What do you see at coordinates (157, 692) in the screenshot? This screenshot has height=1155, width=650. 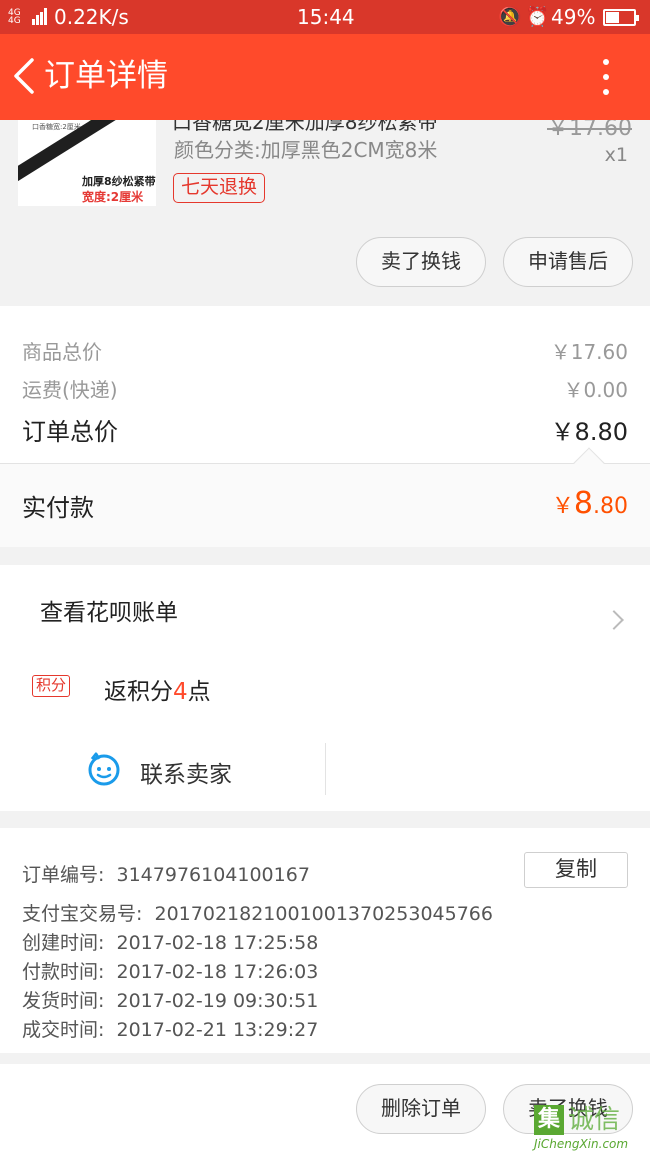 I see `points-text: 返积分4点` at bounding box center [157, 692].